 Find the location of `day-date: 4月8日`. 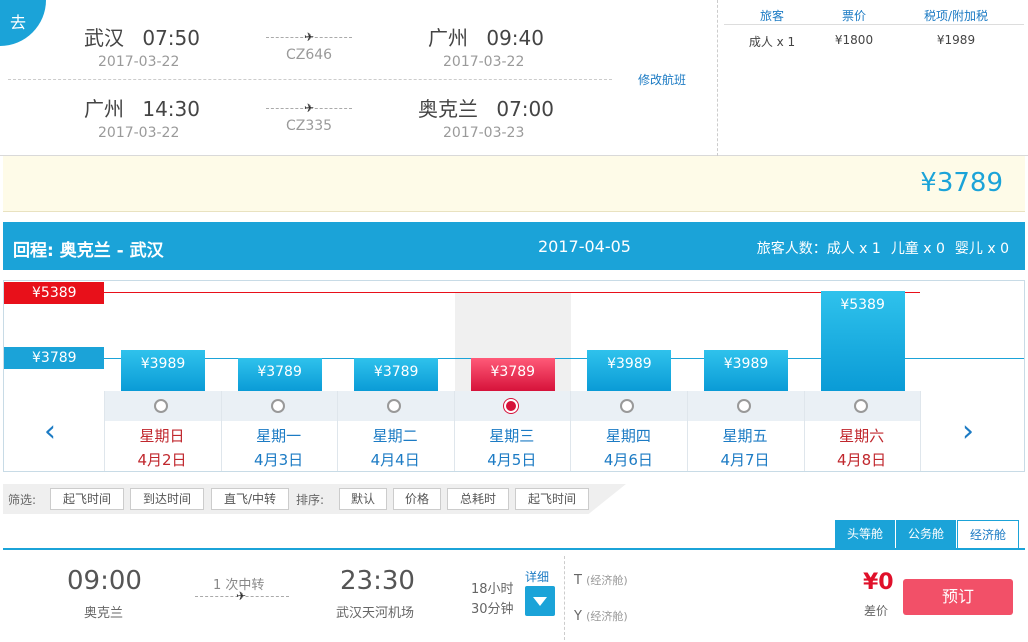

day-date: 4月8日 is located at coordinates (862, 459).